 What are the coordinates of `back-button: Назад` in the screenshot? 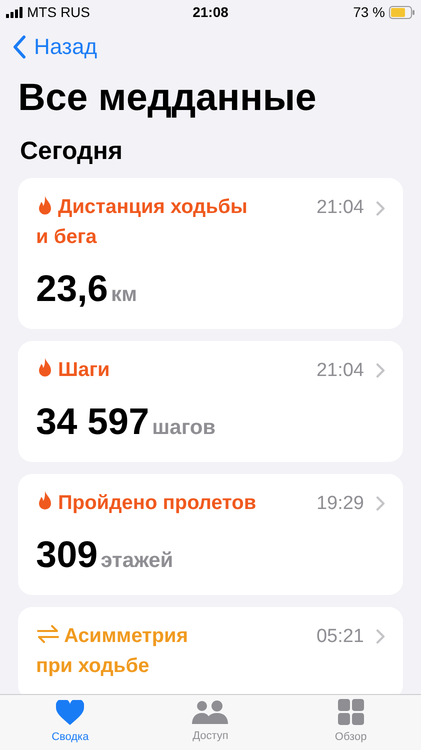 It's located at (55, 46).